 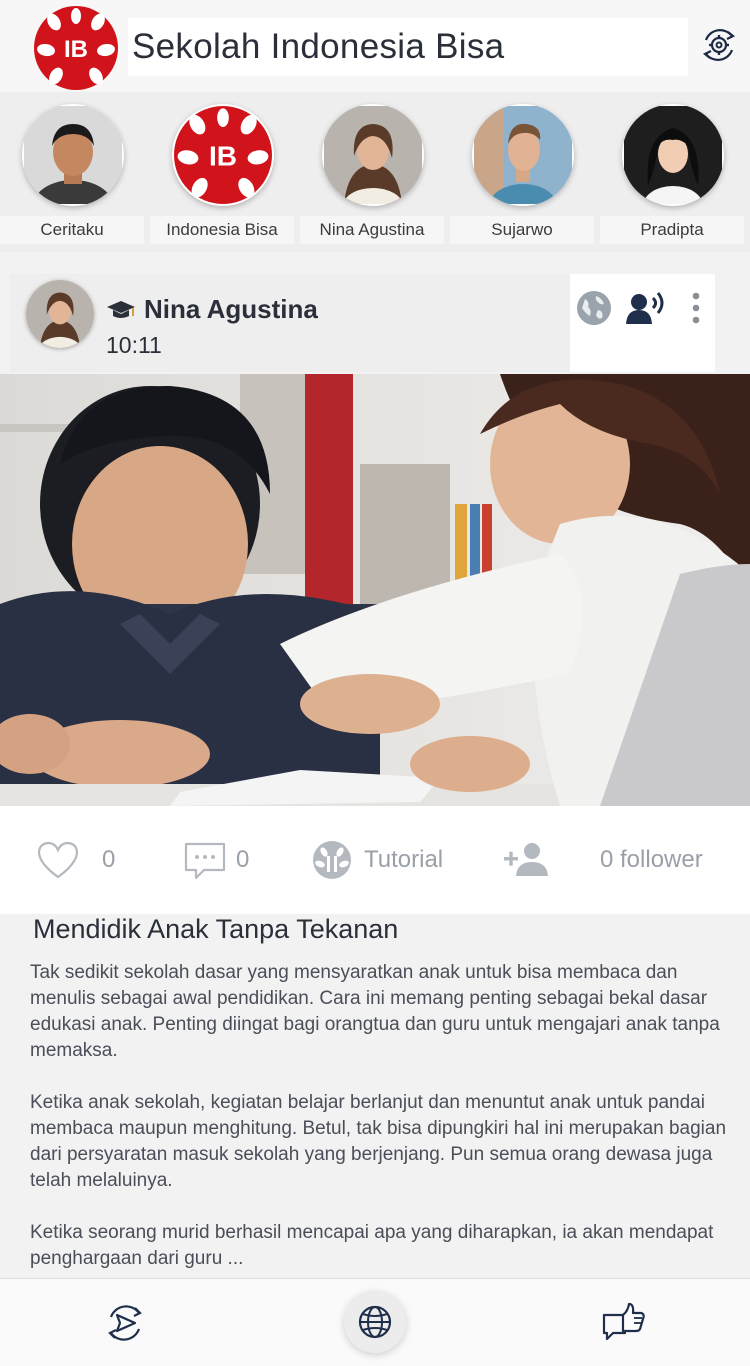 I want to click on app-header: IB Sekolah Indonesia Bisa, so click(x=375, y=46).